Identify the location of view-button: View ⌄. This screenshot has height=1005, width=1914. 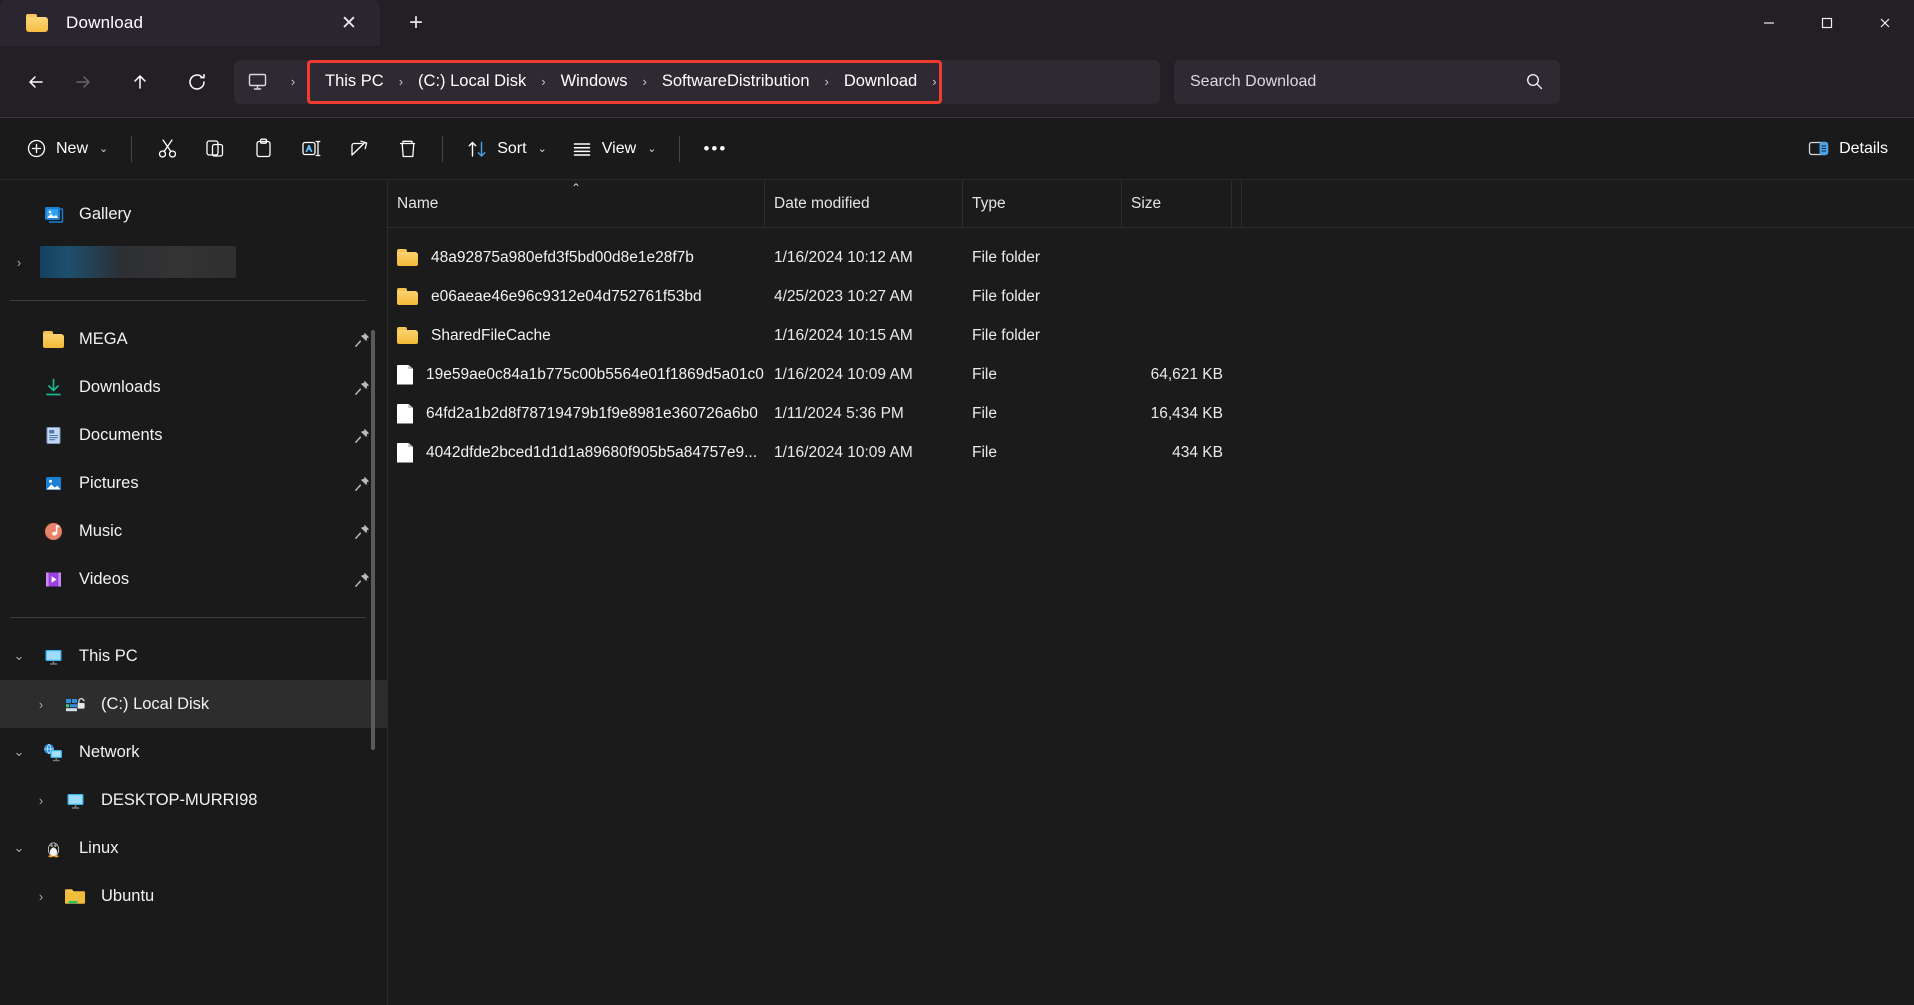
(614, 149).